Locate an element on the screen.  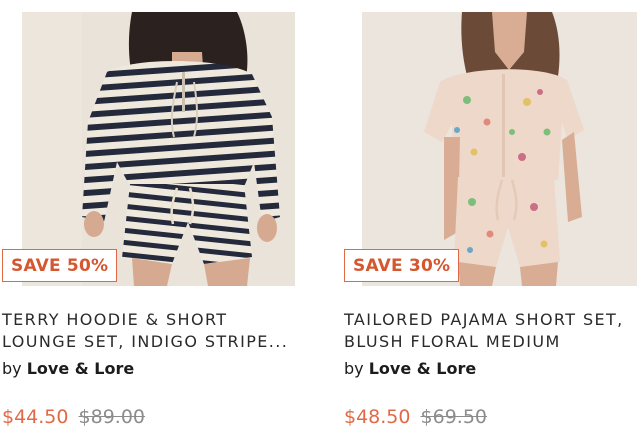
price-block: $44.50 $89.00 is located at coordinates (73, 417).